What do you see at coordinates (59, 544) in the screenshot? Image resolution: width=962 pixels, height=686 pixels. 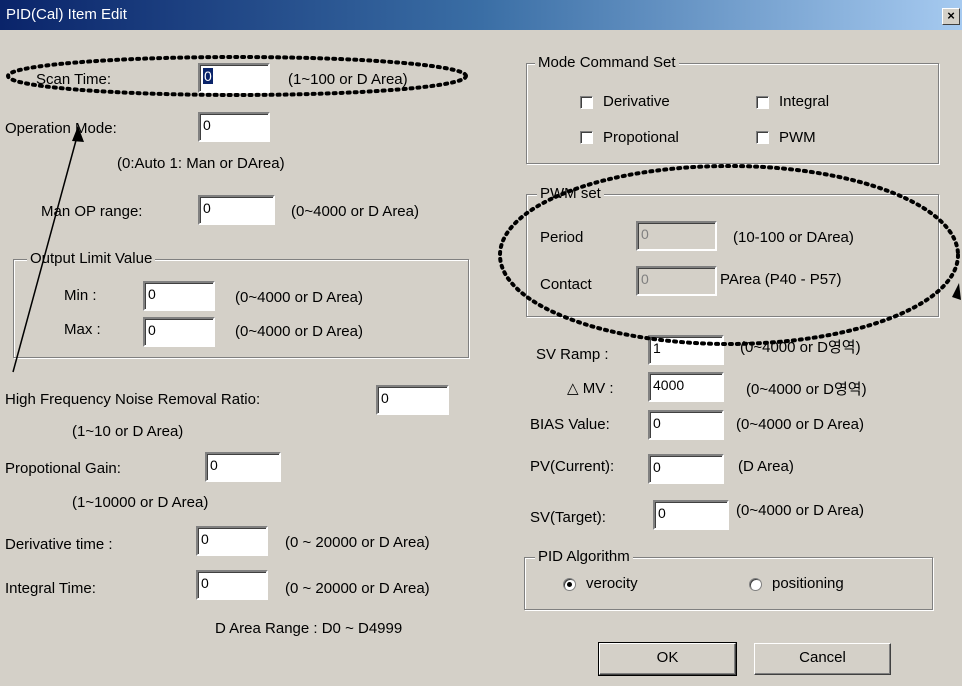 I see `derivative-time-label: Derivative time :` at bounding box center [59, 544].